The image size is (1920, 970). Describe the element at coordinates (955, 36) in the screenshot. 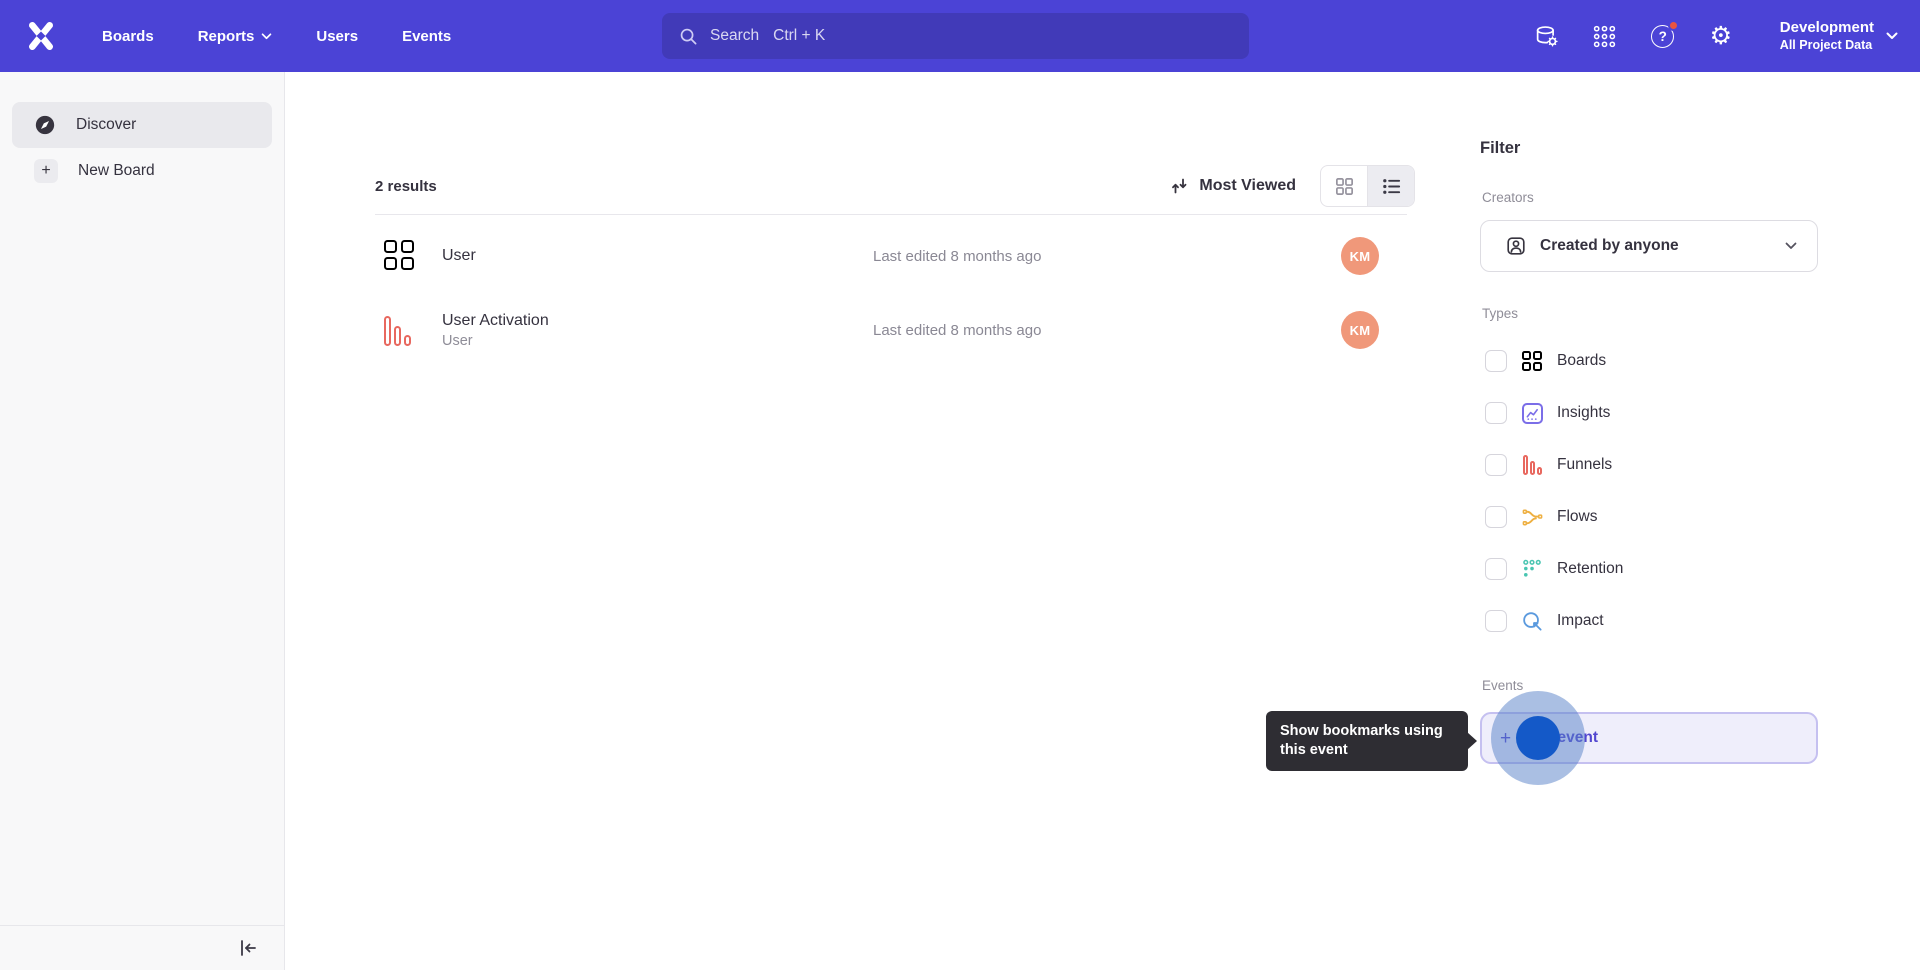

I see `search-input: Search Ctrl + K` at that location.